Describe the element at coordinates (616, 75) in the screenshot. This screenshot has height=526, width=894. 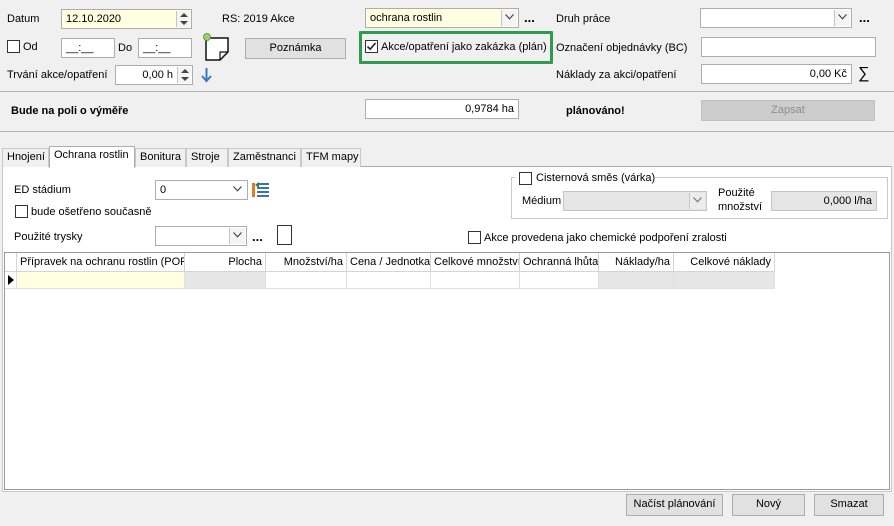
I see `naklady-label: Náklady za akci/opatření` at that location.